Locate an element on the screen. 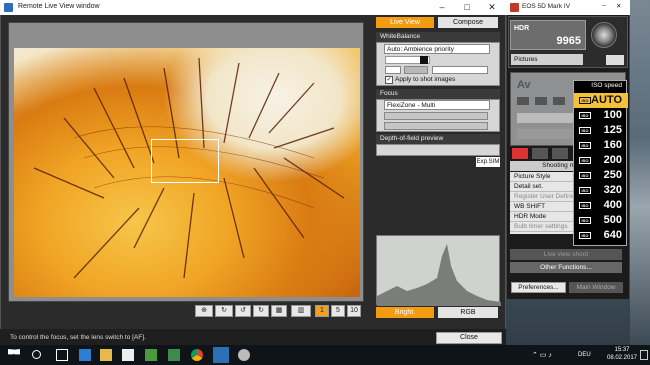 The height and width of the screenshot is (365, 650). zoom-10x-button: 10 is located at coordinates (354, 311).